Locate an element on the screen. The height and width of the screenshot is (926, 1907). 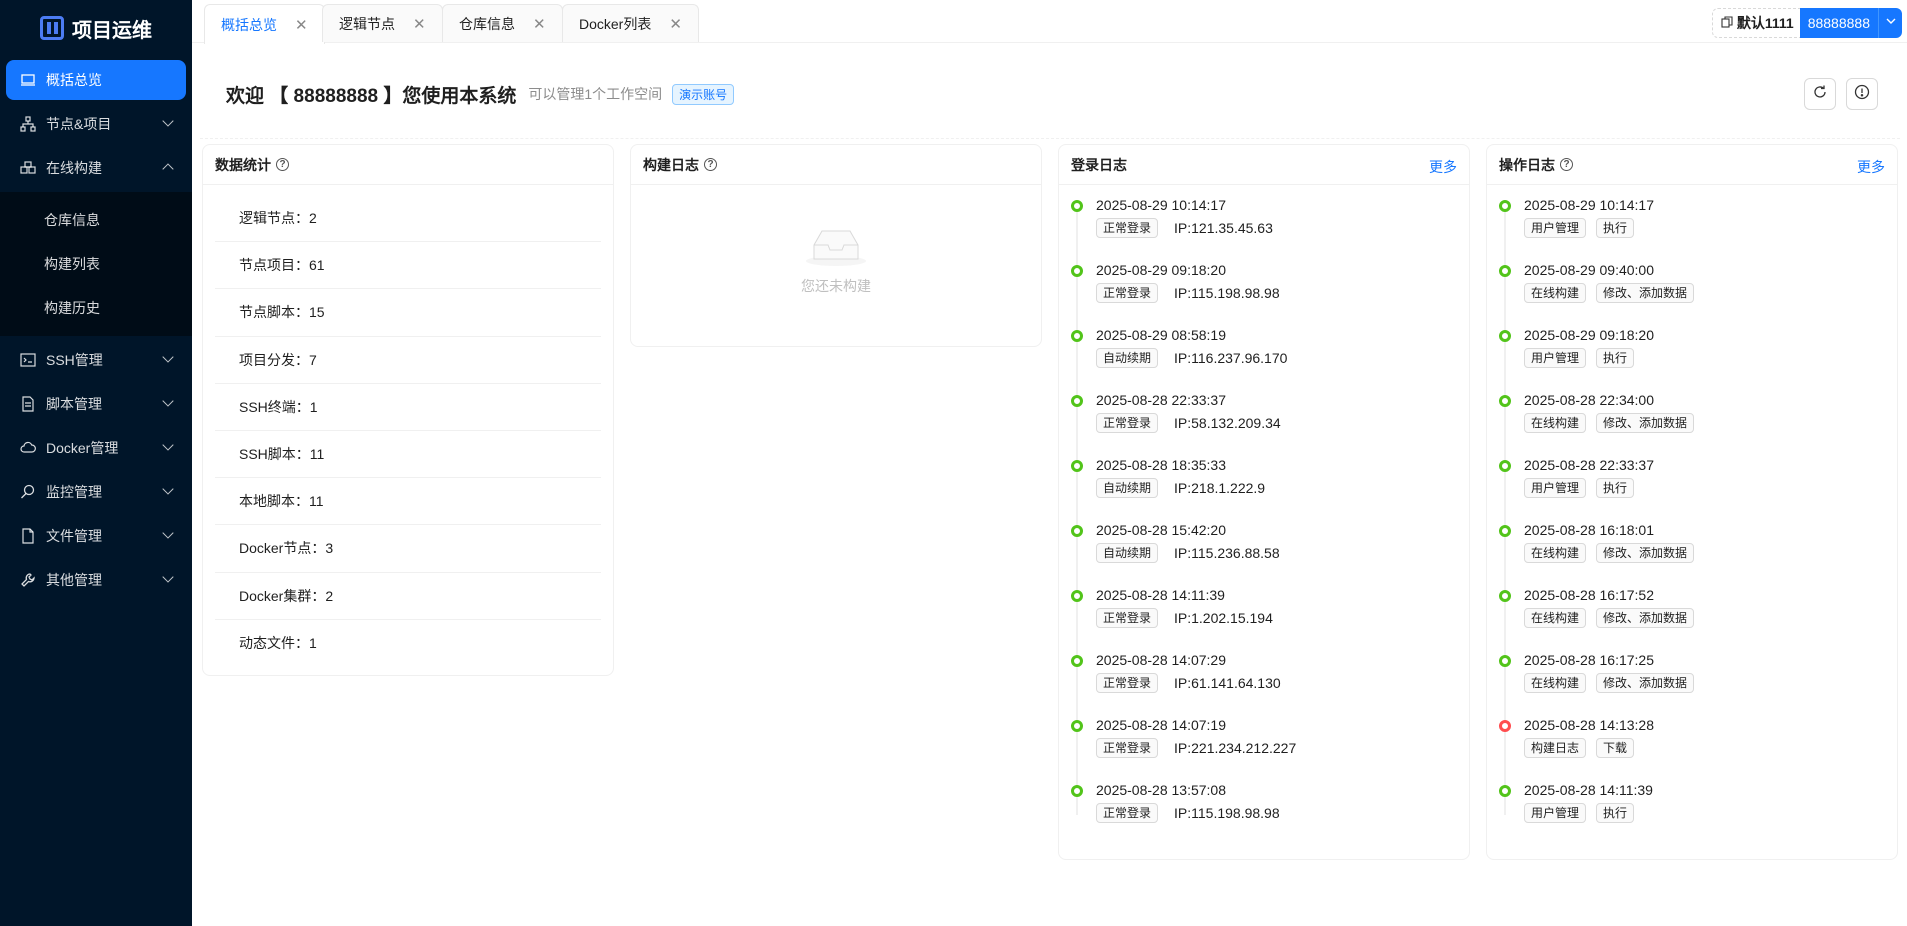
app-title: 项目运维 is located at coordinates (112, 30).